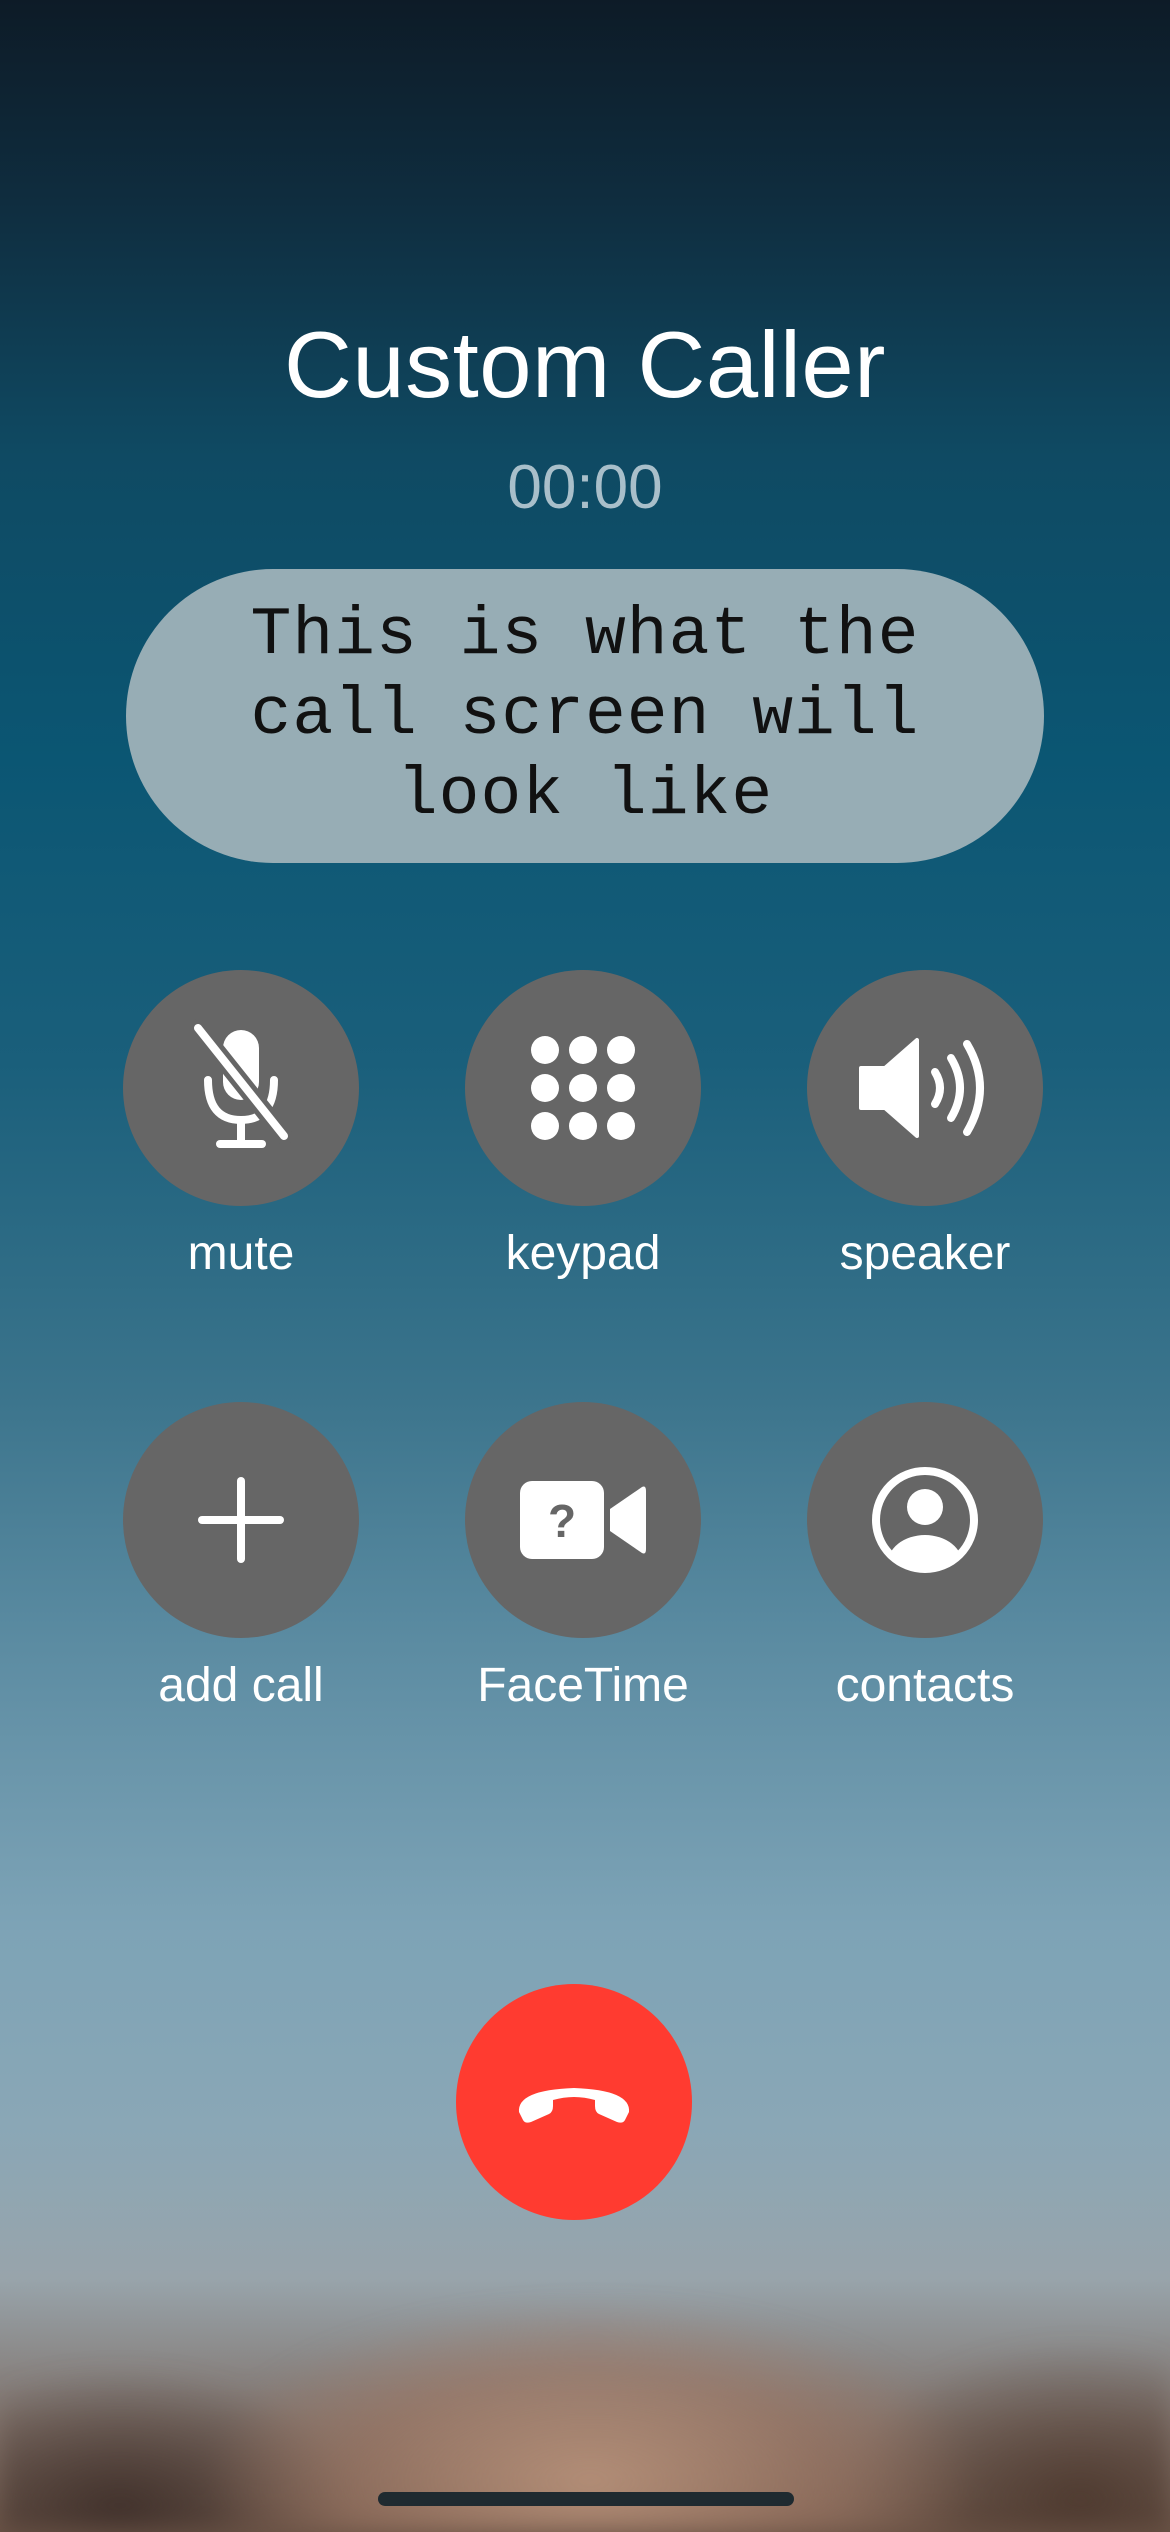 Image resolution: width=1170 pixels, height=2532 pixels. I want to click on contacts-button, so click(925, 1520).